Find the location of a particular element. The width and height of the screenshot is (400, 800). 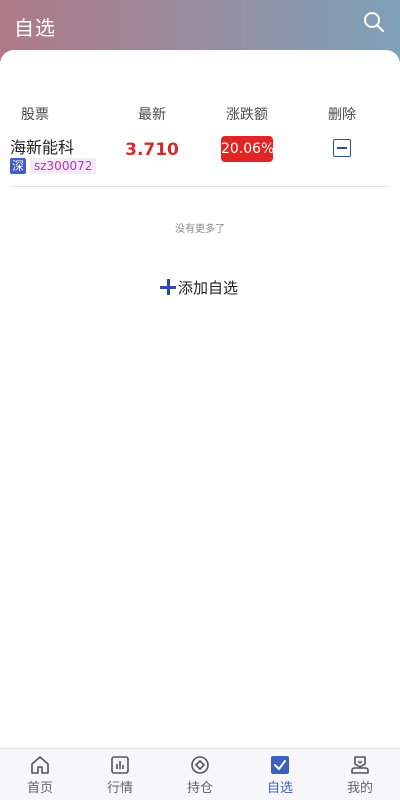

change-badge: 20.06% is located at coordinates (247, 149).